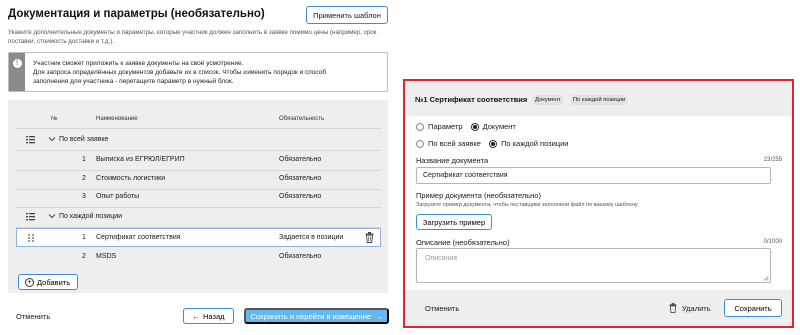 This screenshot has width=800, height=335. What do you see at coordinates (33, 316) in the screenshot?
I see `cancel-link: Отменить` at bounding box center [33, 316].